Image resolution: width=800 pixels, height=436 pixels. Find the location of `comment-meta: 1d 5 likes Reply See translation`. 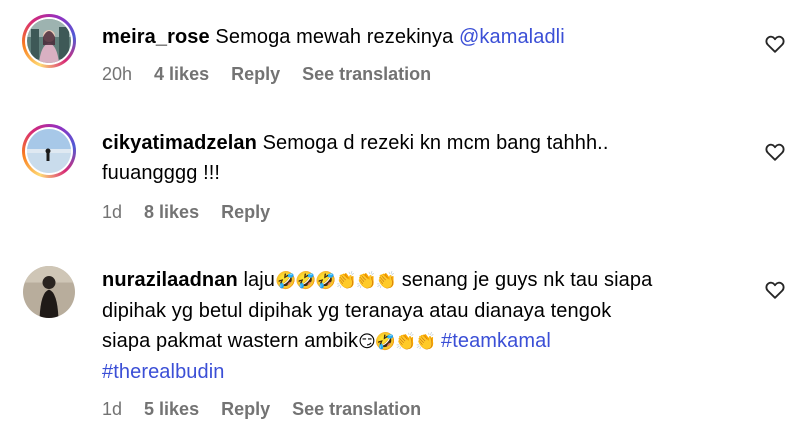

comment-meta: 1d 5 likes Reply See translation is located at coordinates (261, 409).